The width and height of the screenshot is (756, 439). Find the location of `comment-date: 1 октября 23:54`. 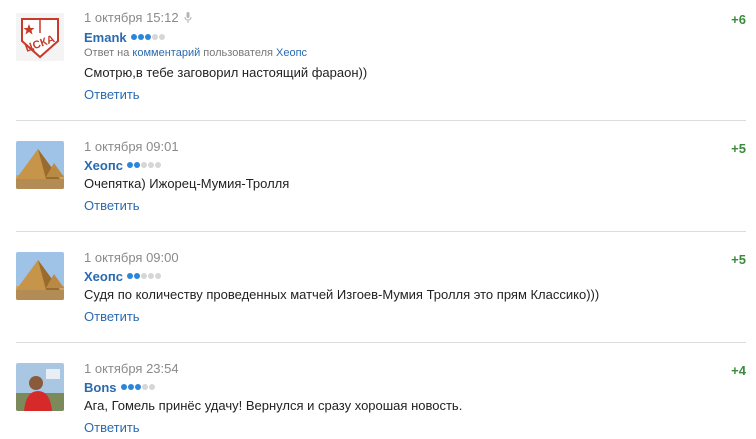

comment-date: 1 октября 23:54 is located at coordinates (131, 368).